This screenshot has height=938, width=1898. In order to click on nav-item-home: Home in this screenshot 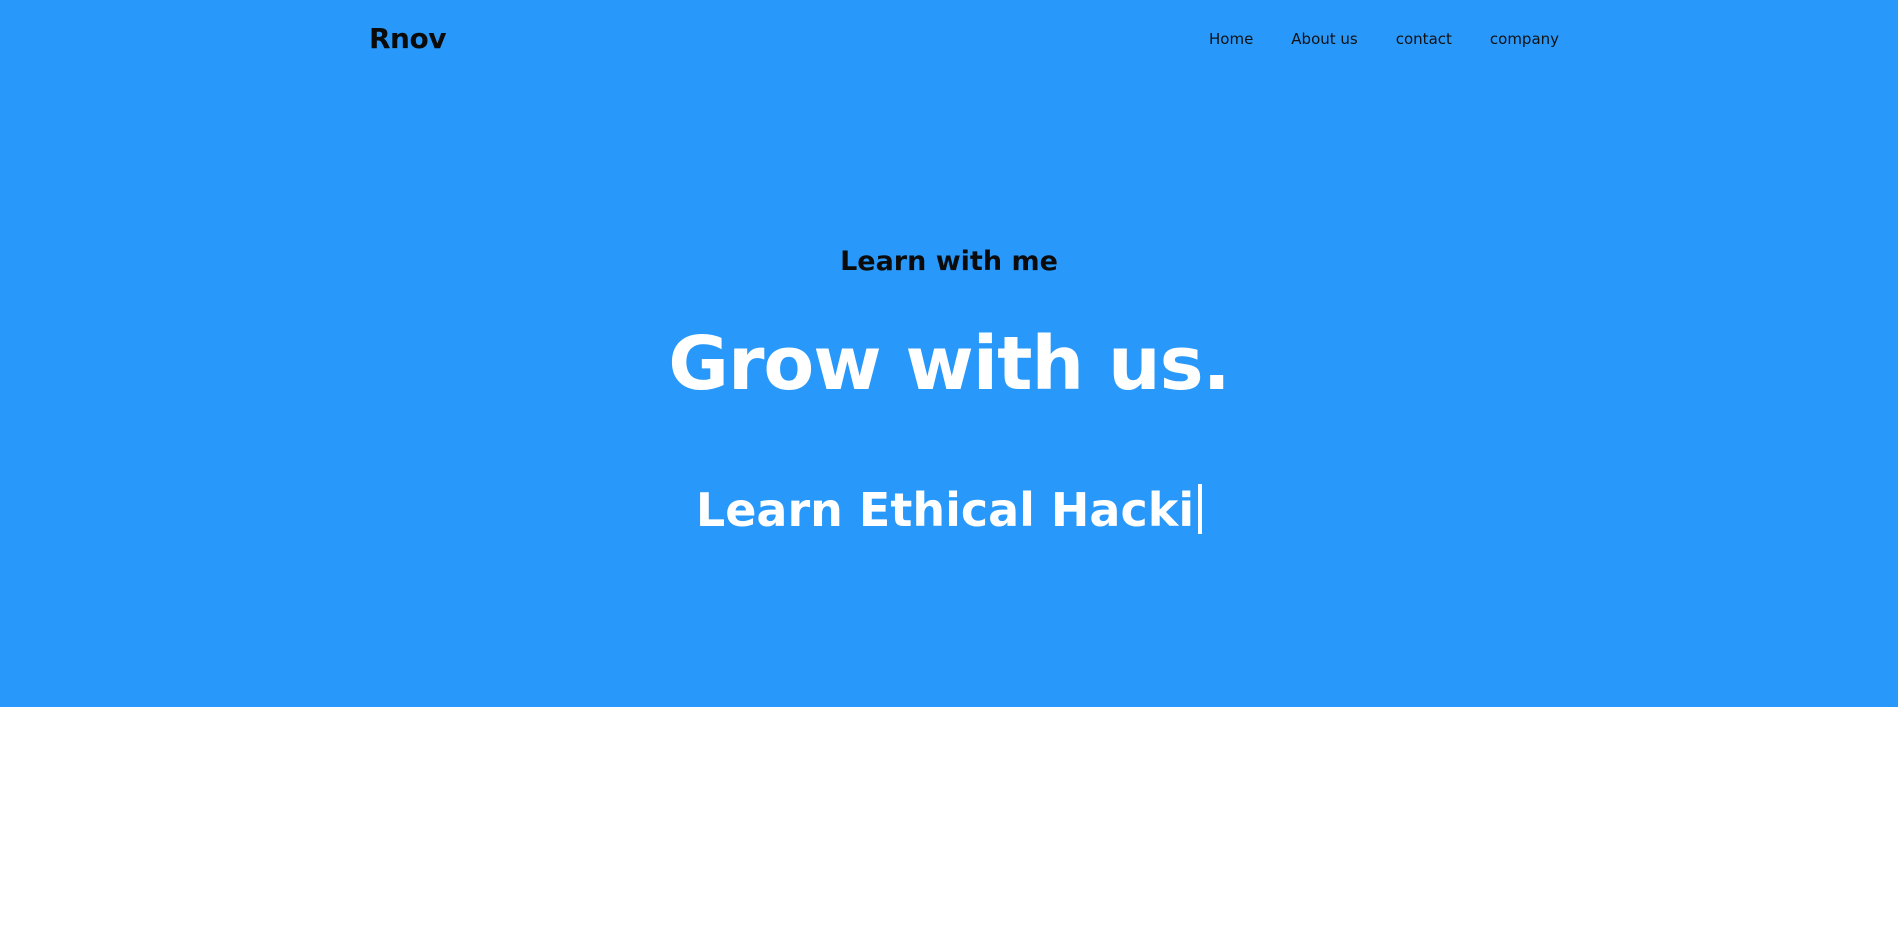, I will do `click(1231, 39)`.